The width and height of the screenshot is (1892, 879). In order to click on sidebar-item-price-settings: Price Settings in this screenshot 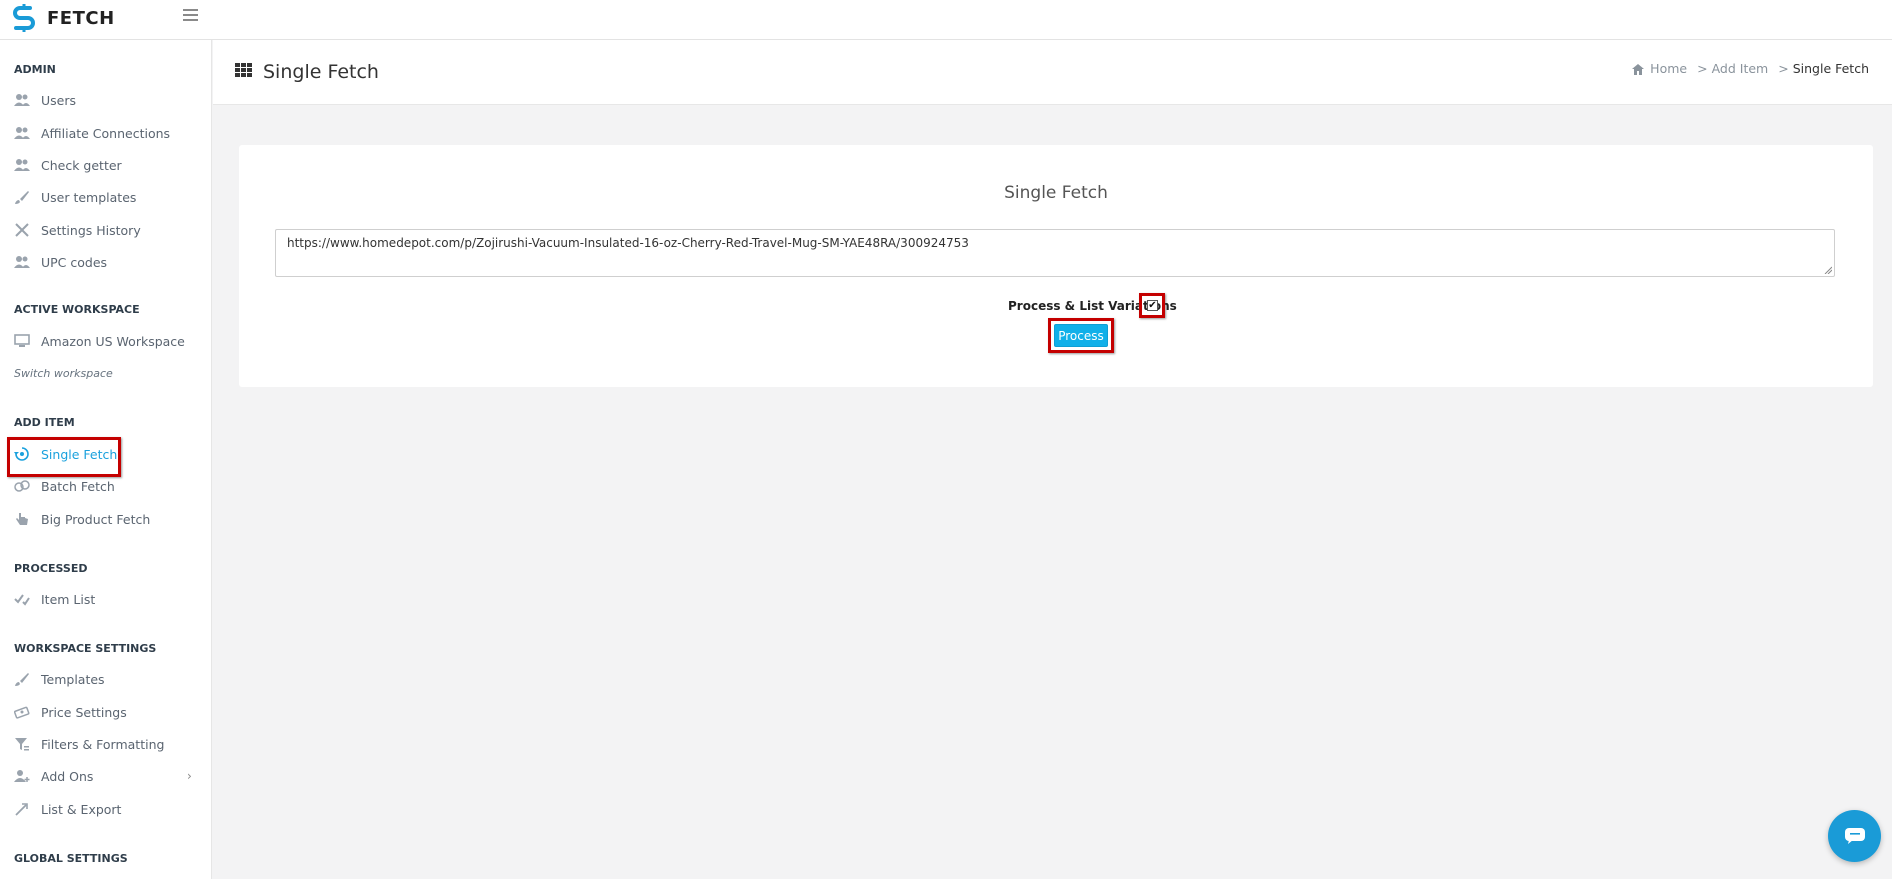, I will do `click(70, 712)`.